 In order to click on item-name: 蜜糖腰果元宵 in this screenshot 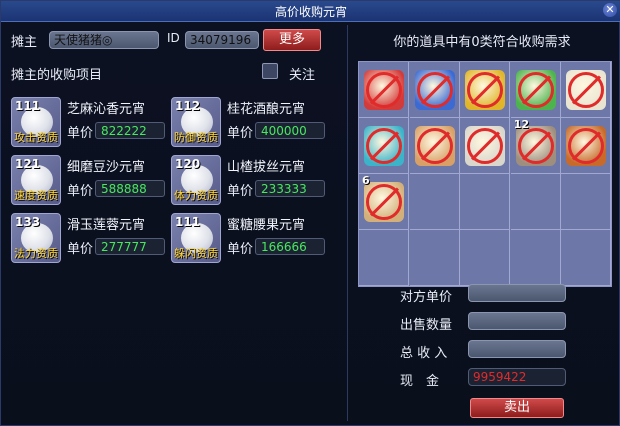, I will do `click(266, 225)`.